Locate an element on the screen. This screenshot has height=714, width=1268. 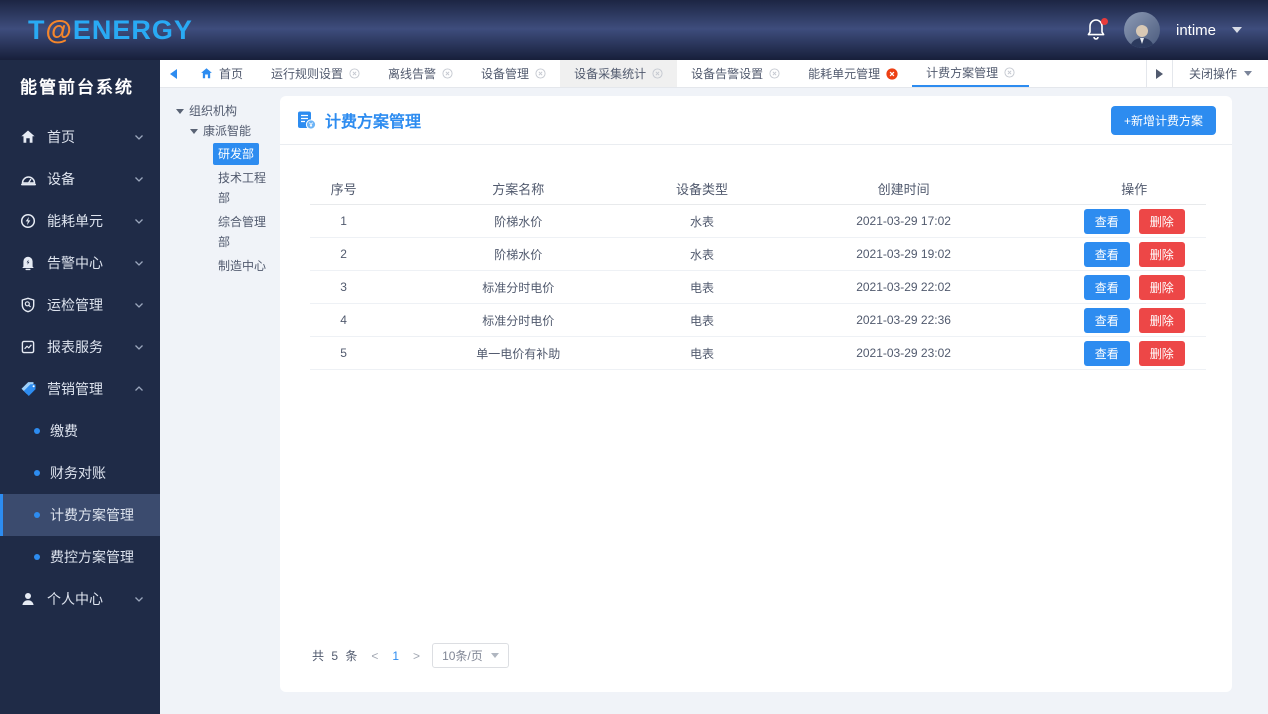
table-row: 5 单一电价有补助 电表 2021-03-29 23:02 查看 删除 is located at coordinates (758, 353).